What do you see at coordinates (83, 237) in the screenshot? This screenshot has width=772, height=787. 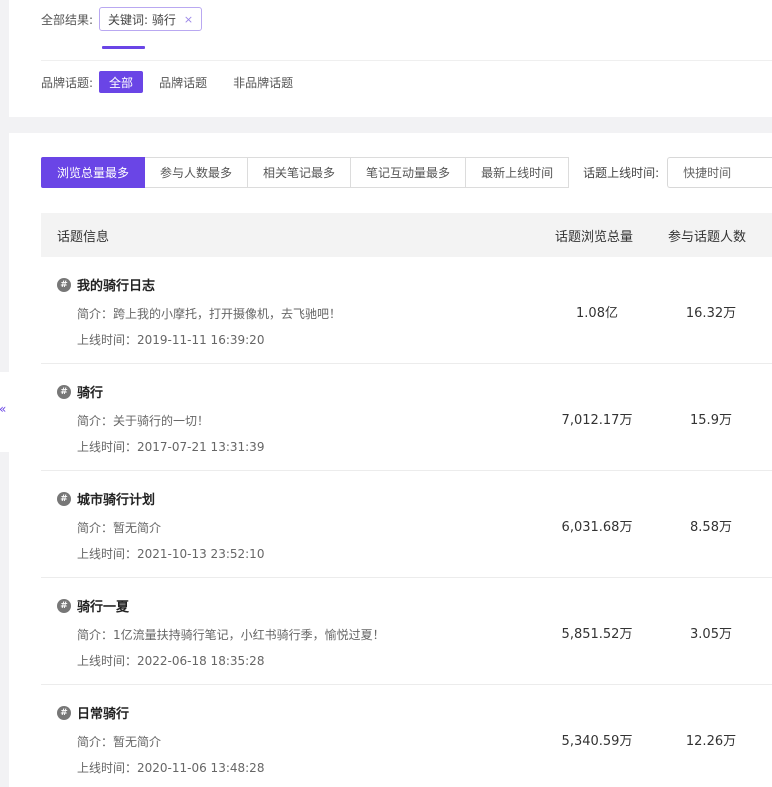 I see `header-topic-info: 话题信息` at bounding box center [83, 237].